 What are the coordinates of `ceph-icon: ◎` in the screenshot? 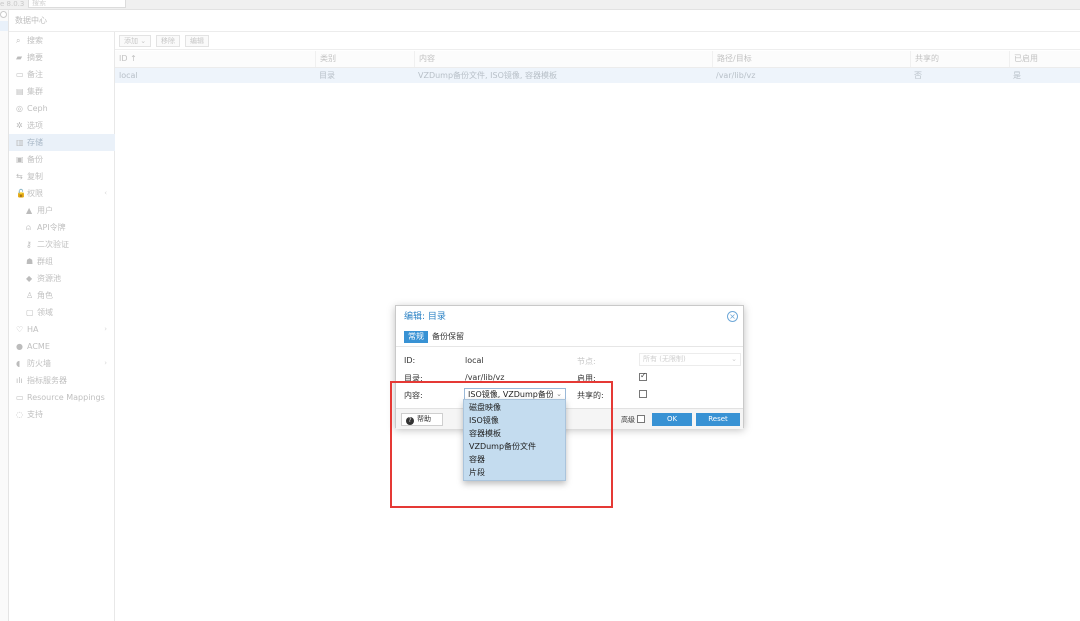 It's located at (19, 108).